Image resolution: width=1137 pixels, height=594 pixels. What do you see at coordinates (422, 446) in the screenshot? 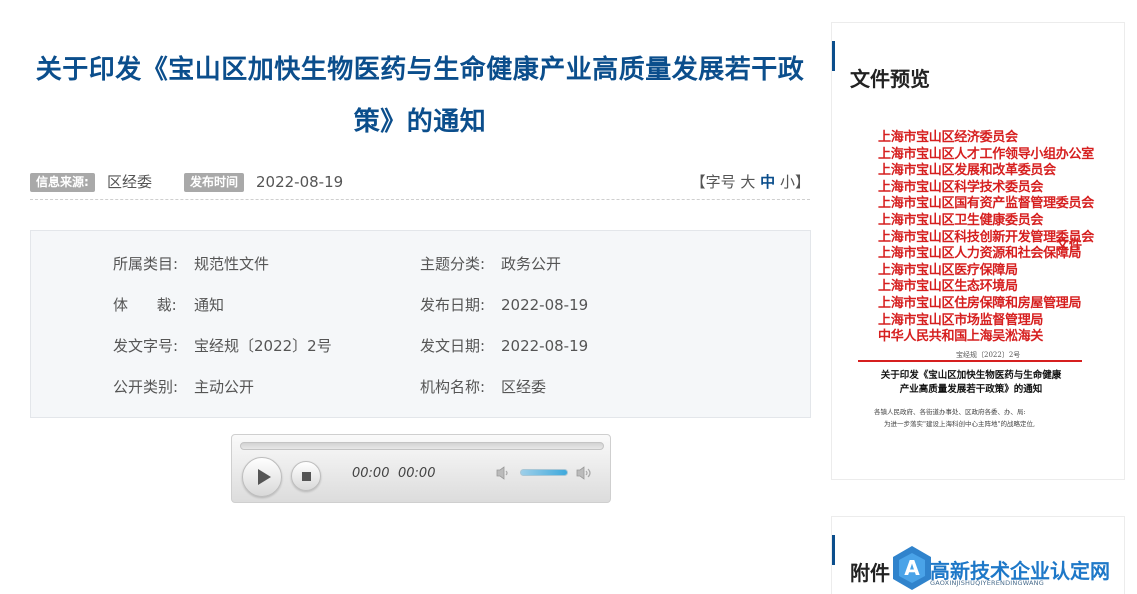
I see `audio-progress-bar` at bounding box center [422, 446].